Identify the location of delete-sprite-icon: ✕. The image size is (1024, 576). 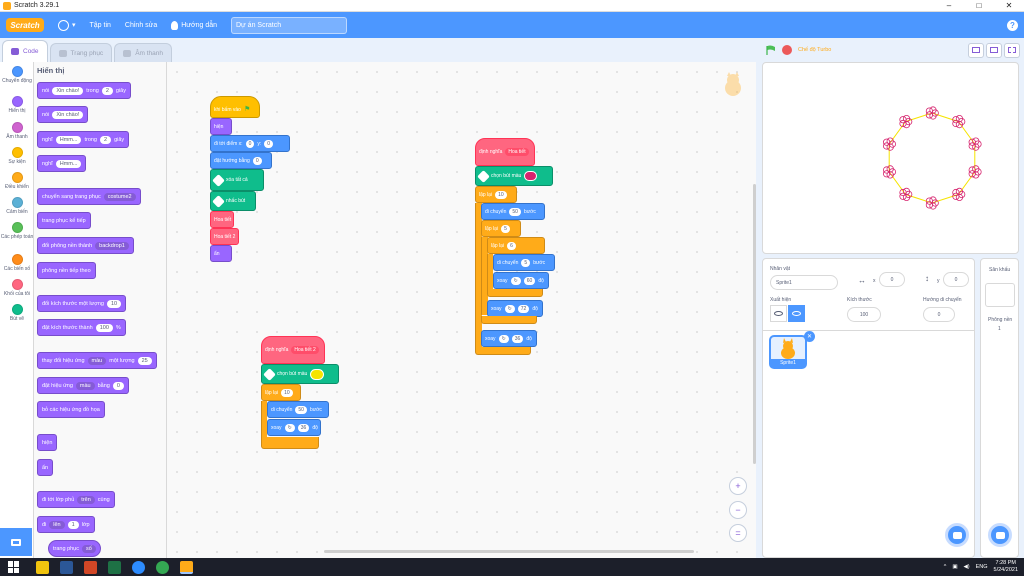
(809, 336).